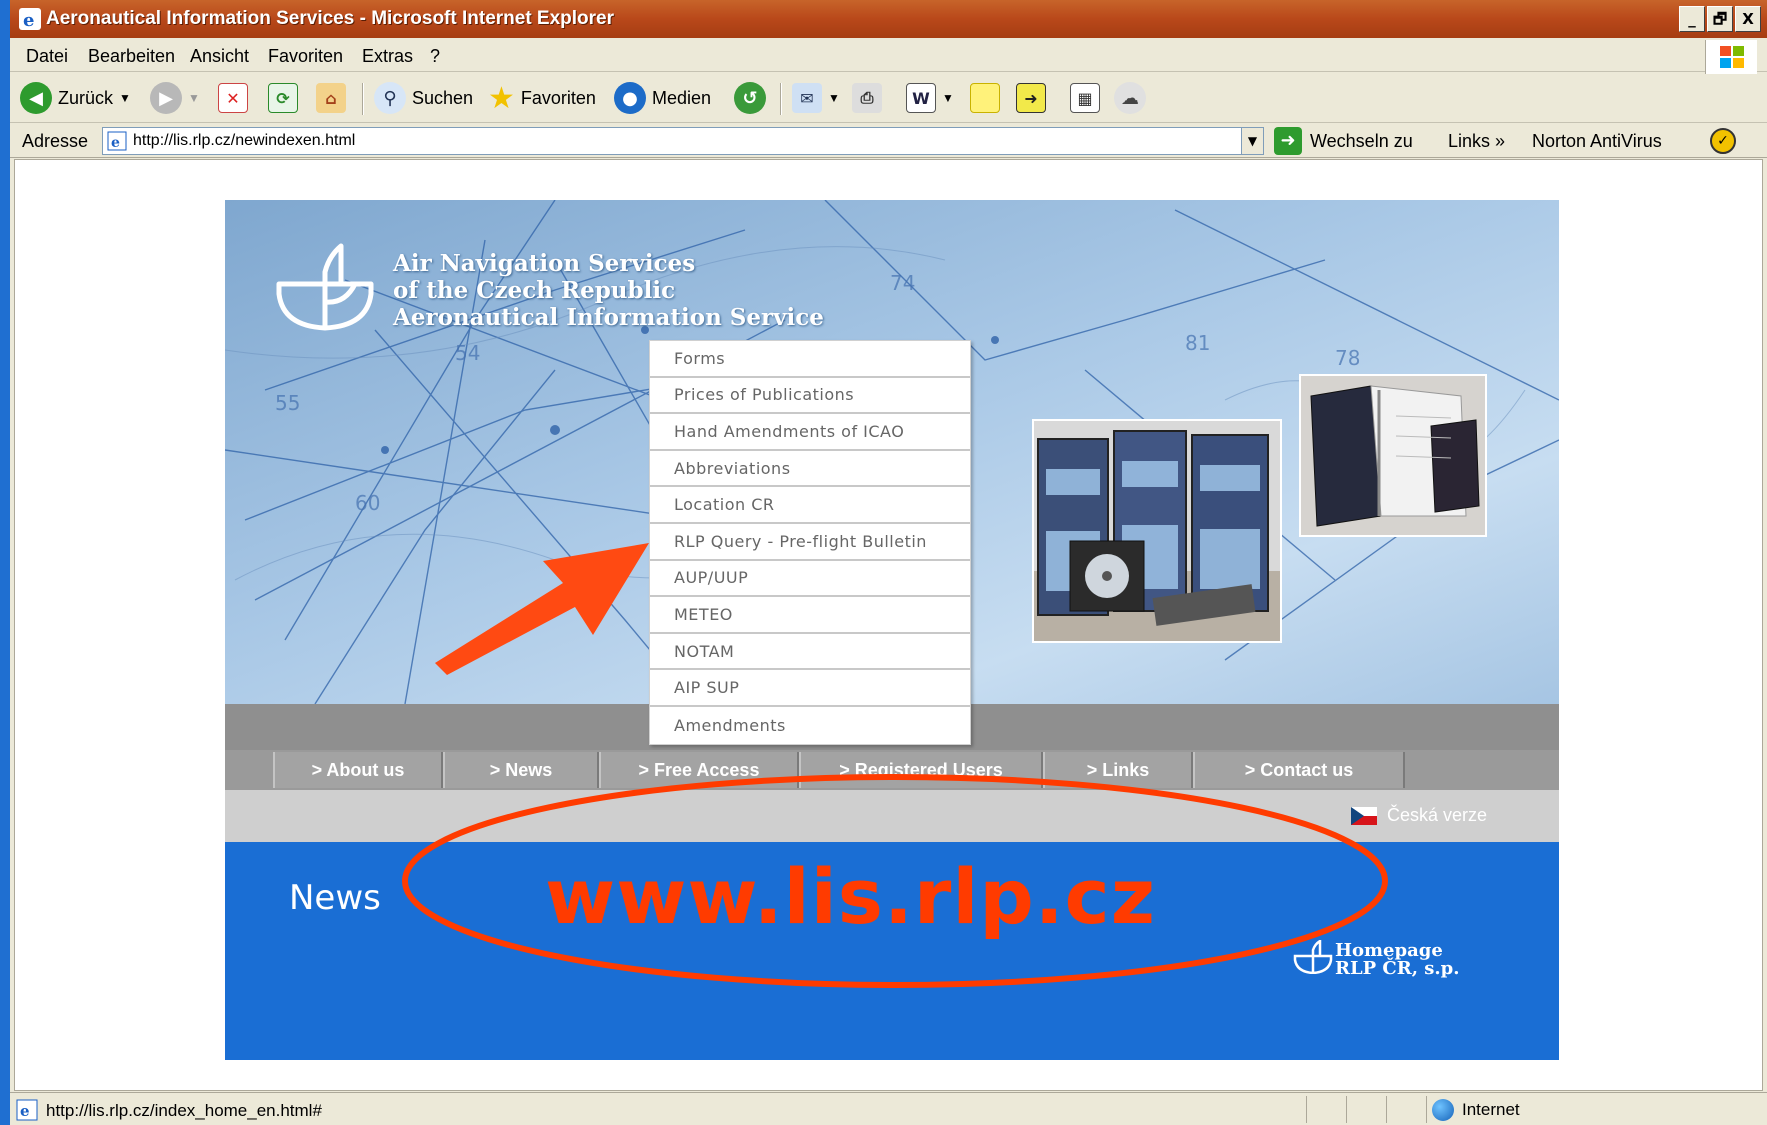 This screenshot has height=1125, width=1767. I want to click on menu-help: ?, so click(435, 56).